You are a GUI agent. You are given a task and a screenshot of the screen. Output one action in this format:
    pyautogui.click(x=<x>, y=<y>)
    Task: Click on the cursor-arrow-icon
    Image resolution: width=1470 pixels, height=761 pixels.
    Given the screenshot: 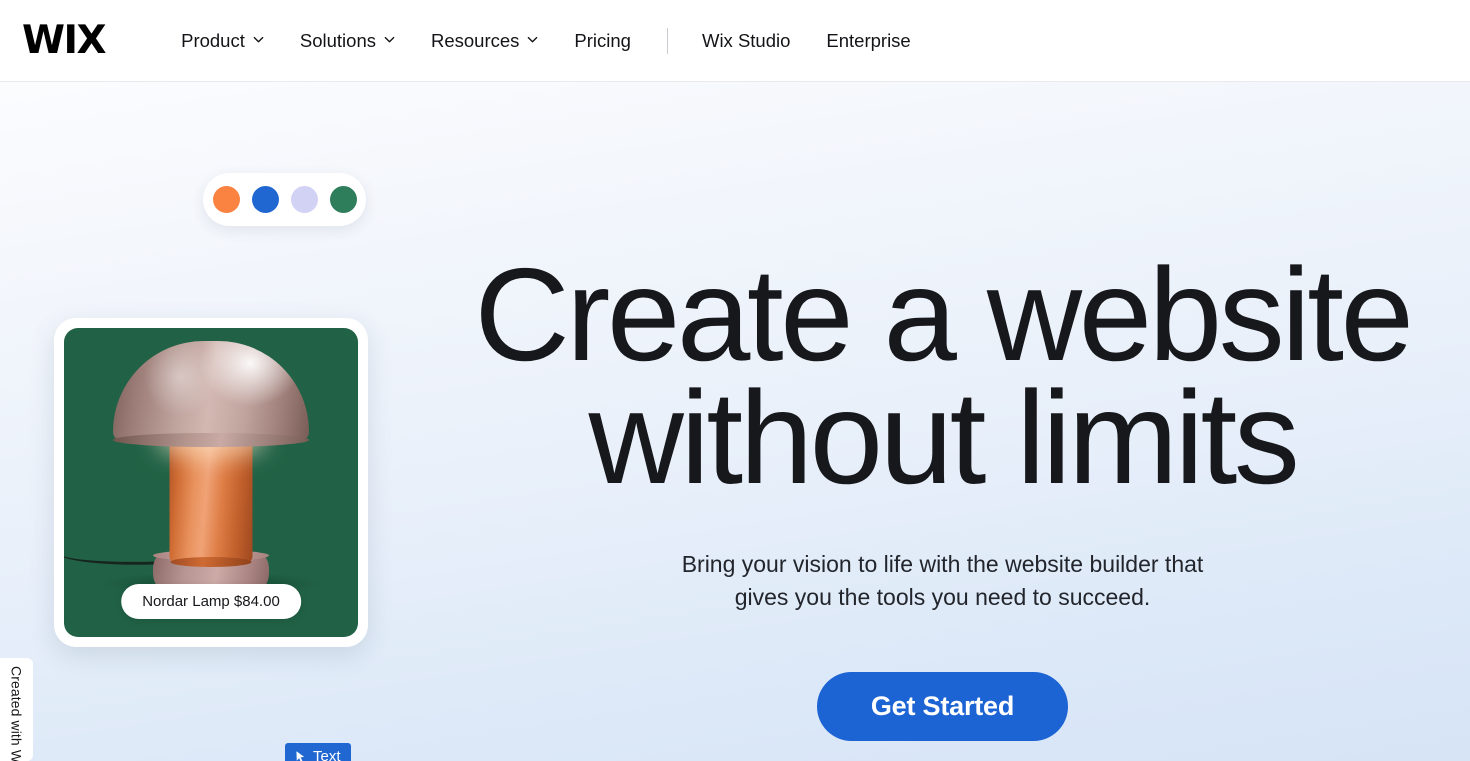 What is the action you would take?
    pyautogui.click(x=300, y=755)
    